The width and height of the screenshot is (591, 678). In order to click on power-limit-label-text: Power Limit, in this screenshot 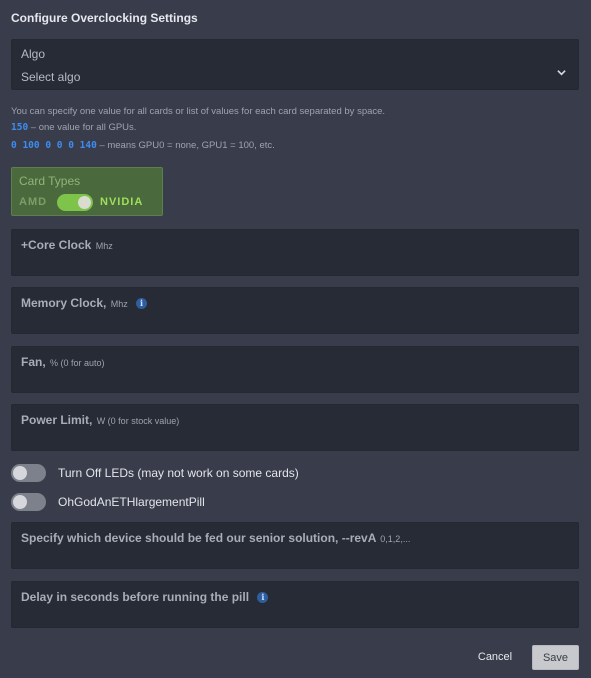, I will do `click(57, 420)`.